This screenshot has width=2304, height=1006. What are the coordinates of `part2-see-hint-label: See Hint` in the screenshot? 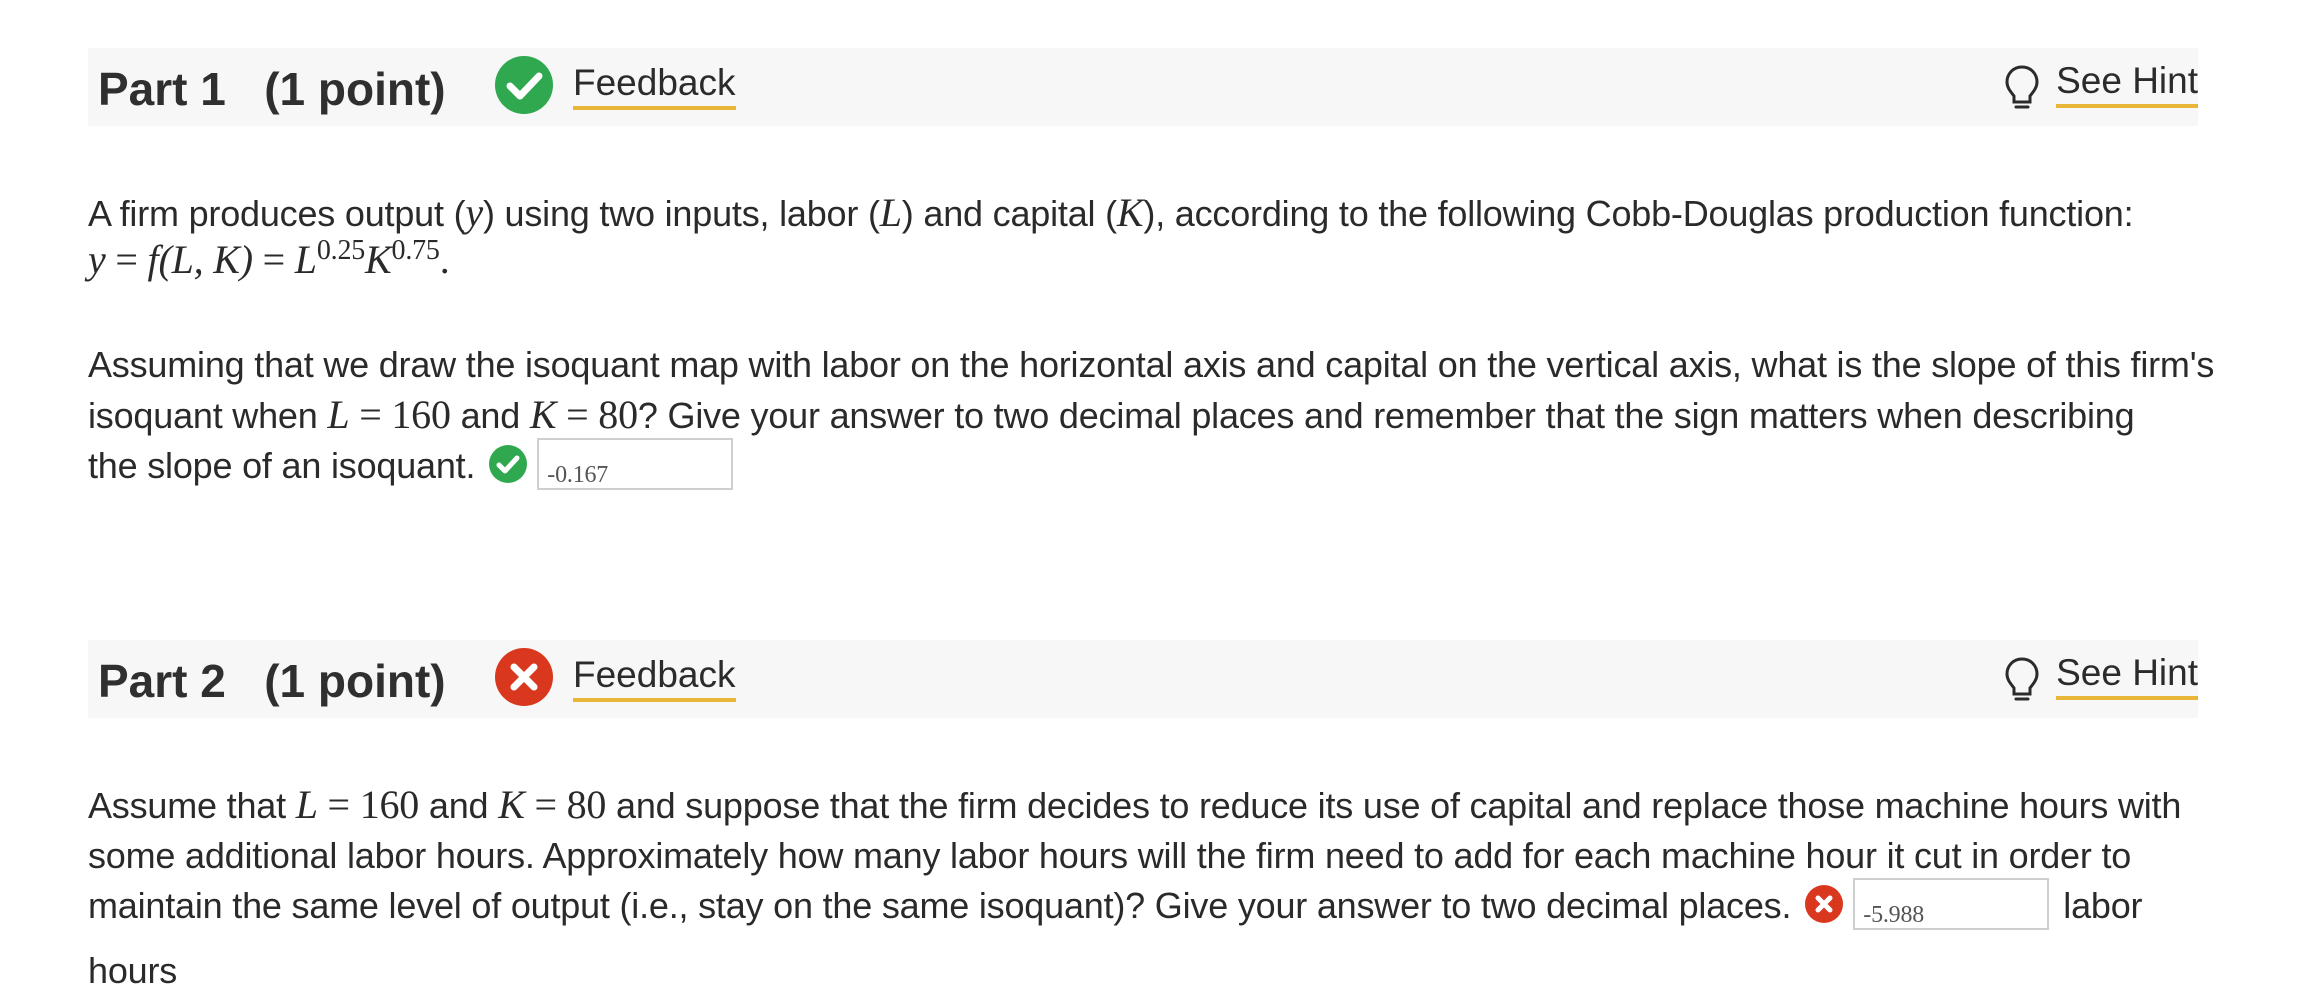 It's located at (2127, 676).